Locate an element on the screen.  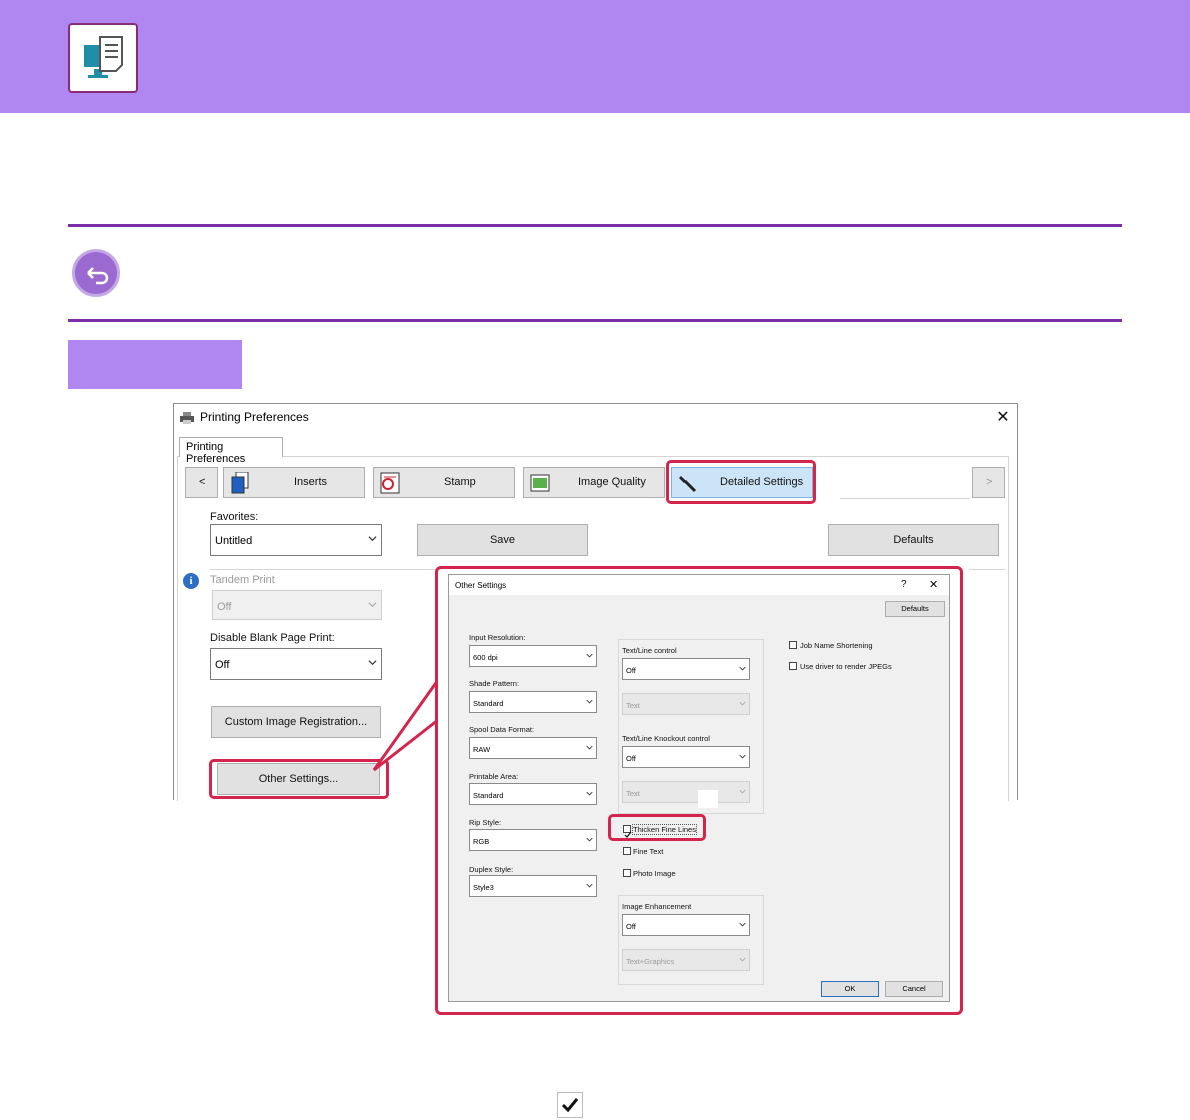
other-settings-title-bar: Other Settings ? ✕ is located at coordinates (699, 585).